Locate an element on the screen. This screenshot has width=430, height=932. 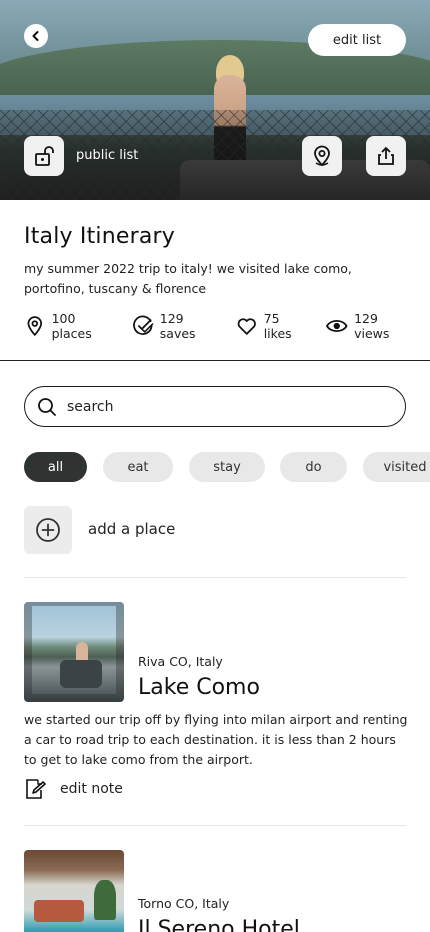
back-arrow-icon is located at coordinates (35, 36).